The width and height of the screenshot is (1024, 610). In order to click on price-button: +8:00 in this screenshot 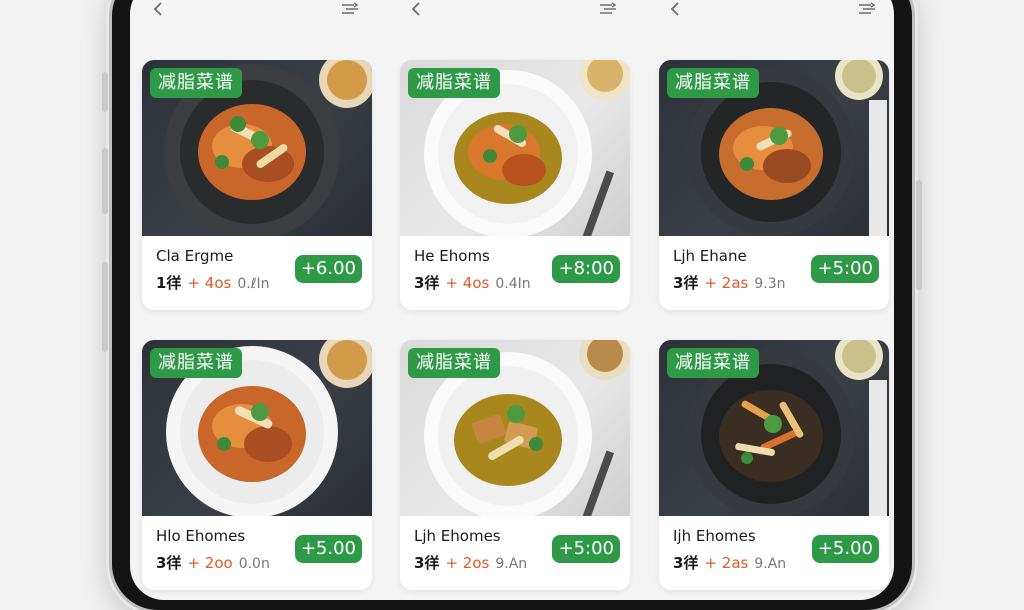, I will do `click(586, 269)`.